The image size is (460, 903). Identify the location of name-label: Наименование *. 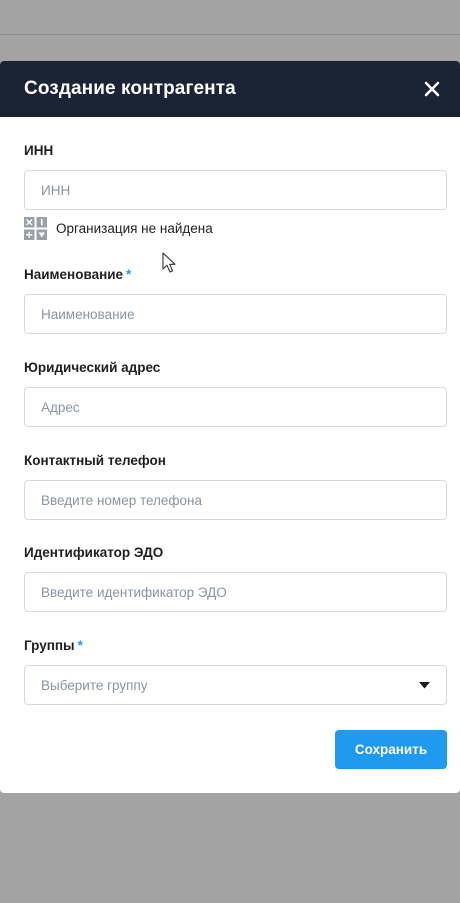
(77, 274).